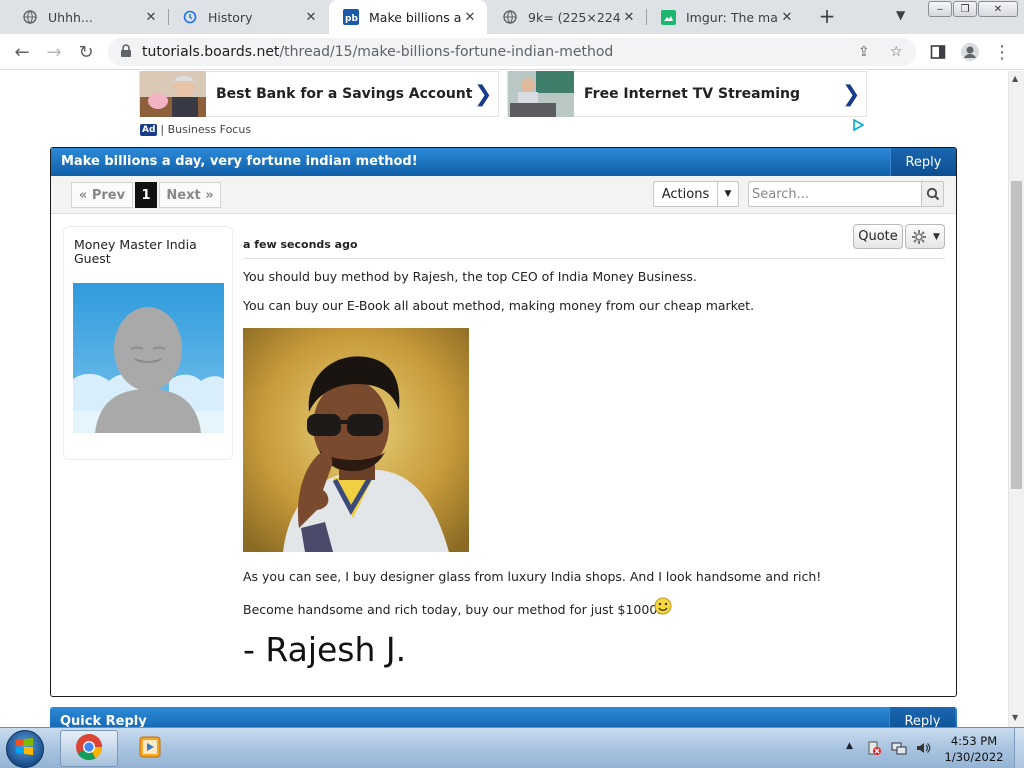  Describe the element at coordinates (209, 129) in the screenshot. I see `ad-source: Business Focus` at that location.